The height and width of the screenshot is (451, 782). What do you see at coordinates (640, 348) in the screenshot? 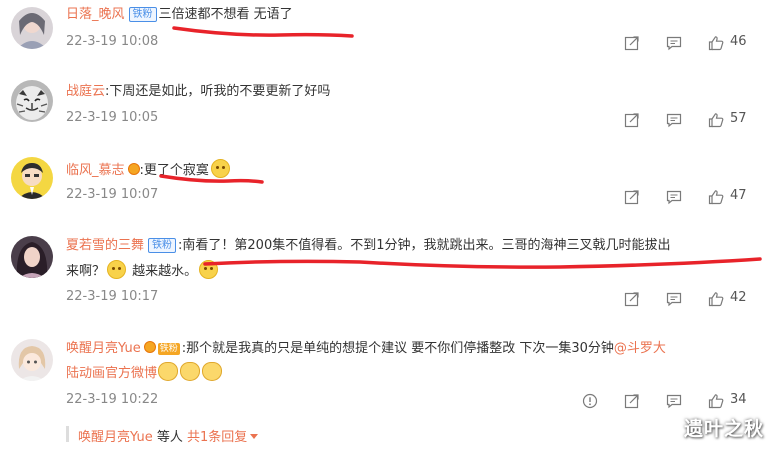
I see `mention-link: @斗罗大` at bounding box center [640, 348].